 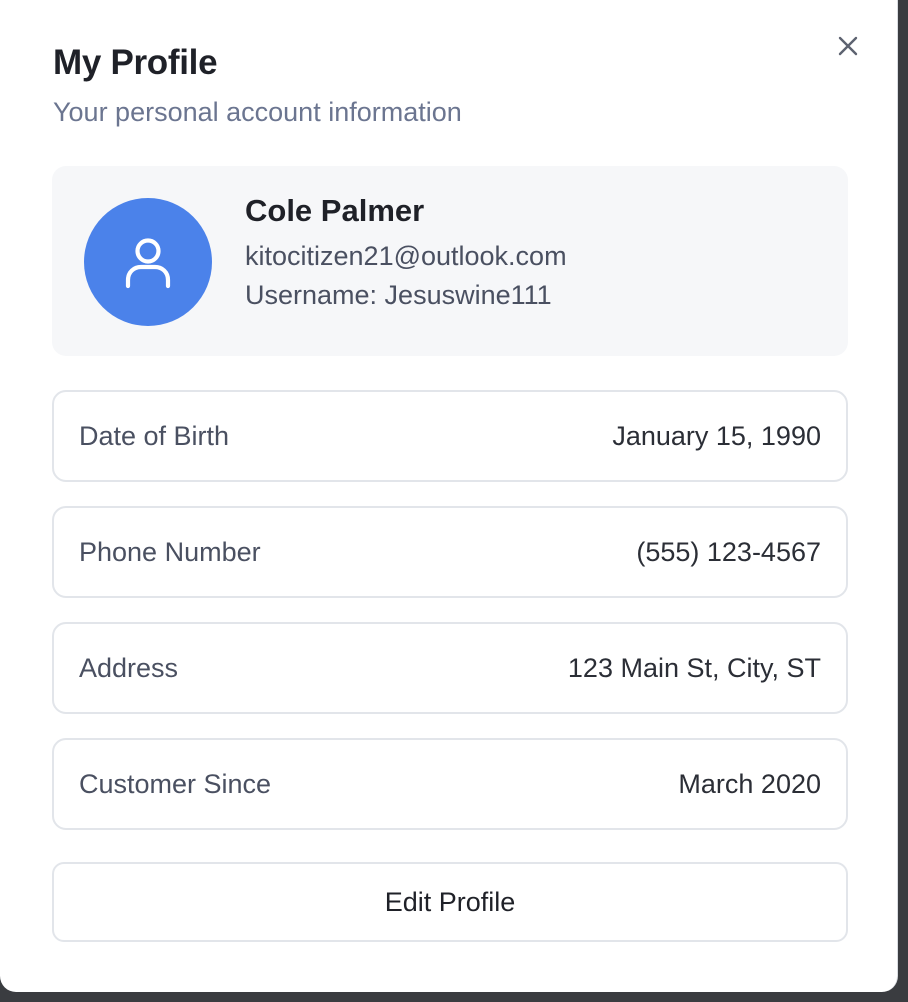 What do you see at coordinates (450, 902) in the screenshot?
I see `edit-profile-button: Edit Profile` at bounding box center [450, 902].